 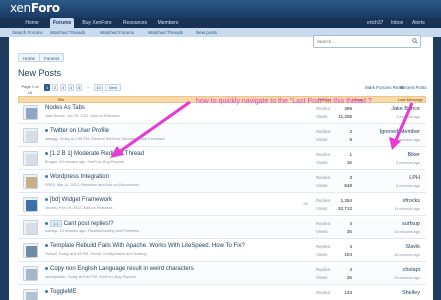 What do you see at coordinates (349, 277) in the screenshot?
I see `views-count: 26` at bounding box center [349, 277].